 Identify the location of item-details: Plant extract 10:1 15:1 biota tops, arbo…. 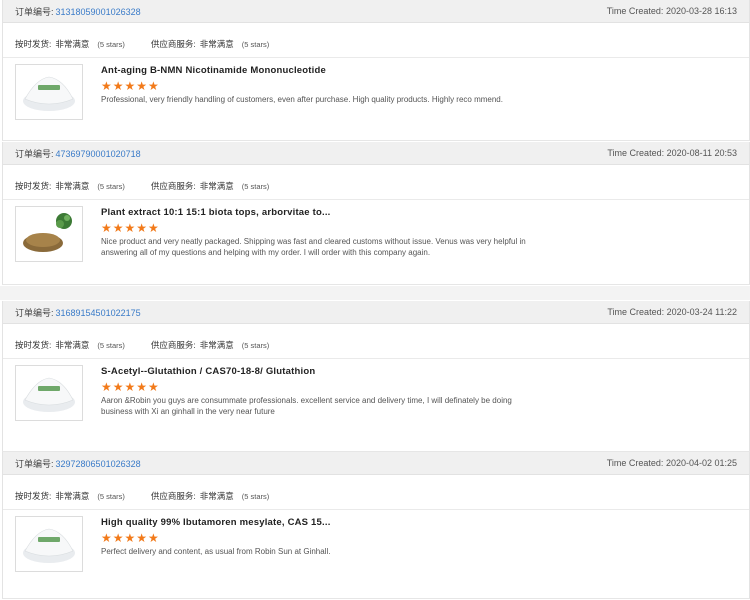
(321, 232).